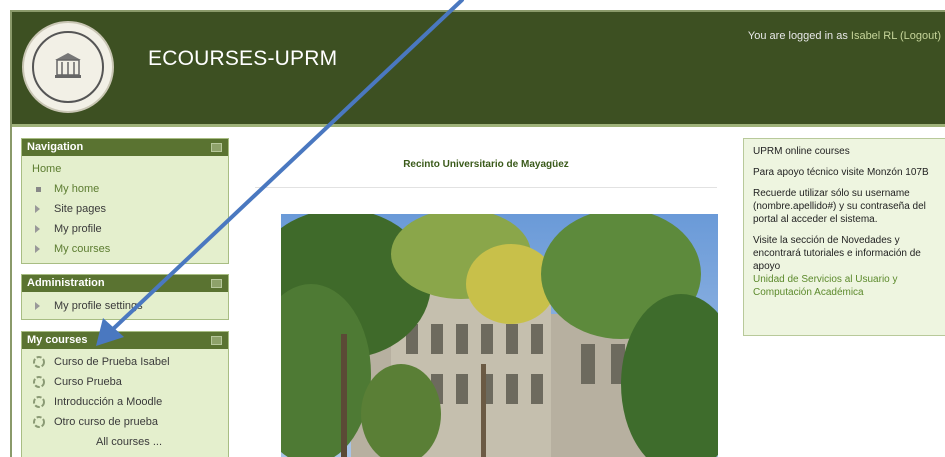  I want to click on navigation-block-header: Navigation, so click(125, 147).